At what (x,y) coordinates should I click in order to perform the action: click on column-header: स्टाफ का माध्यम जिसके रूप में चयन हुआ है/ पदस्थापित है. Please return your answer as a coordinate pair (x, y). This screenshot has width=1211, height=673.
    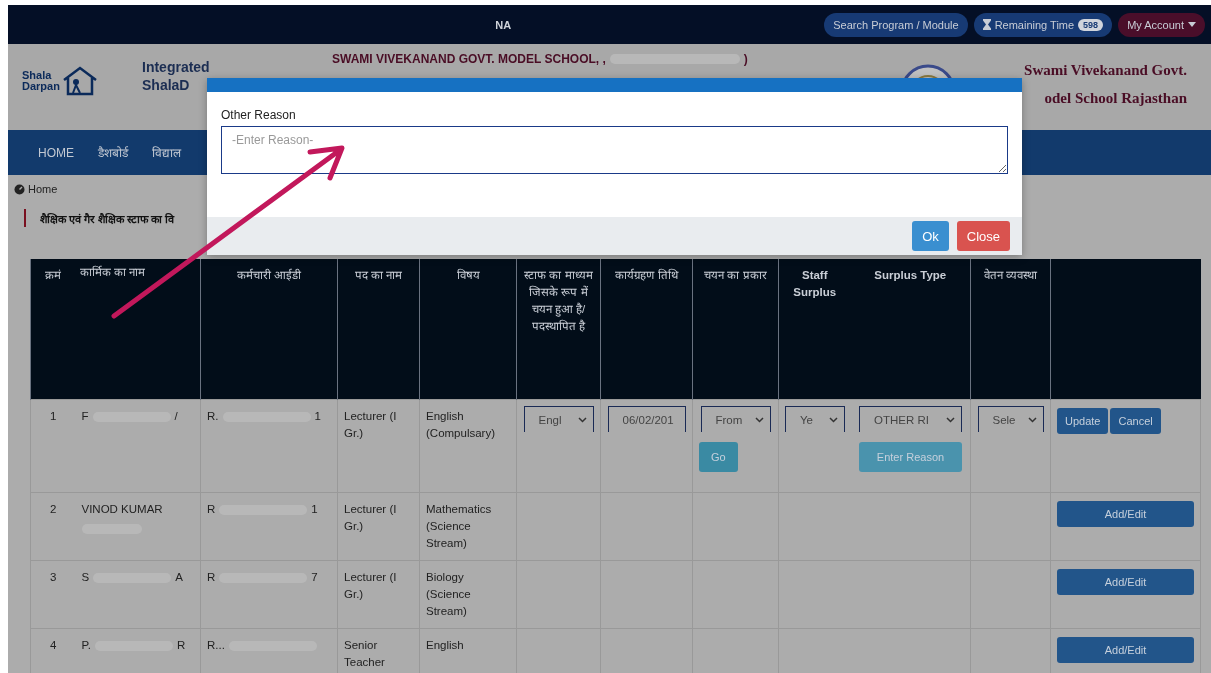
    Looking at the image, I should click on (558, 329).